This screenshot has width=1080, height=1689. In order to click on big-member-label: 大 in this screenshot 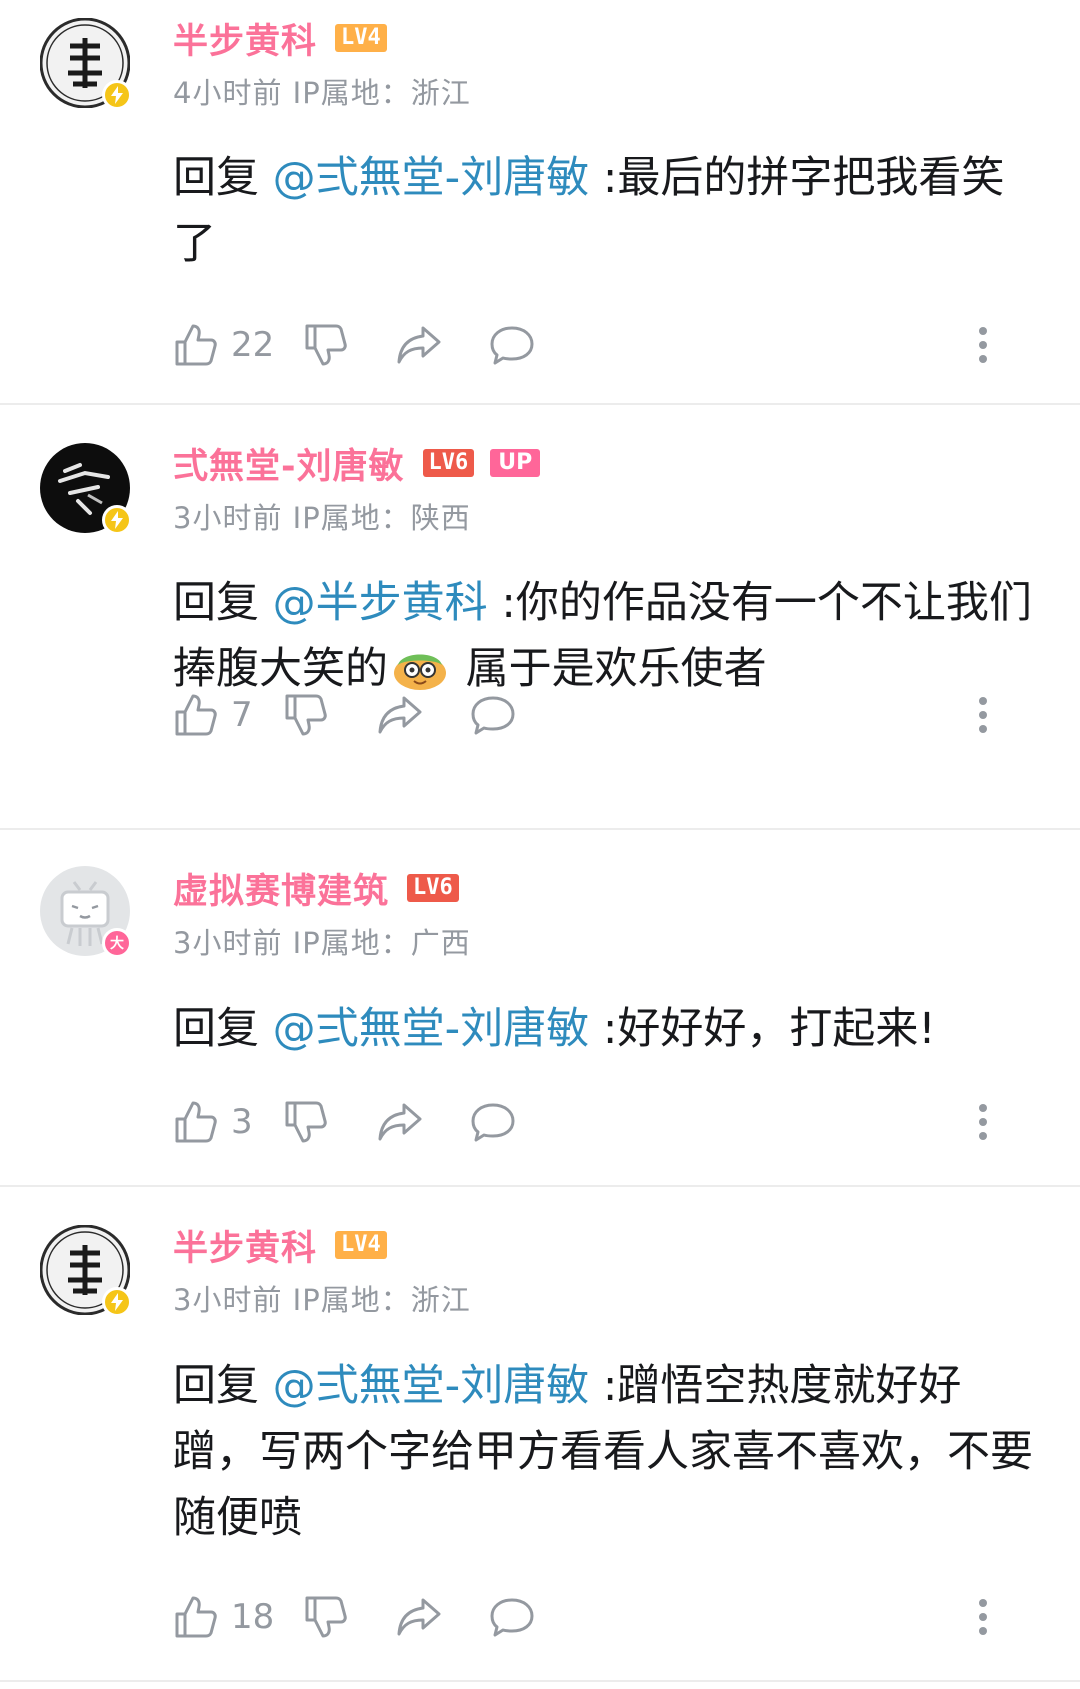, I will do `click(117, 944)`.